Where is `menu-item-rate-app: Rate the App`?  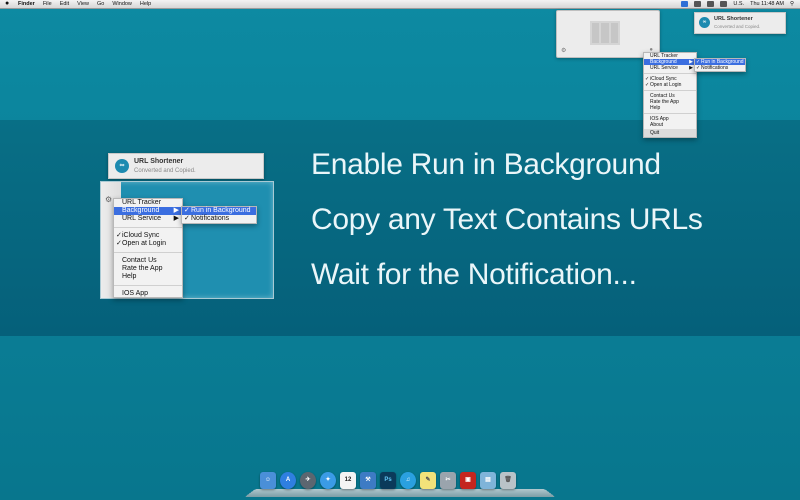 menu-item-rate-app: Rate the App is located at coordinates (148, 269).